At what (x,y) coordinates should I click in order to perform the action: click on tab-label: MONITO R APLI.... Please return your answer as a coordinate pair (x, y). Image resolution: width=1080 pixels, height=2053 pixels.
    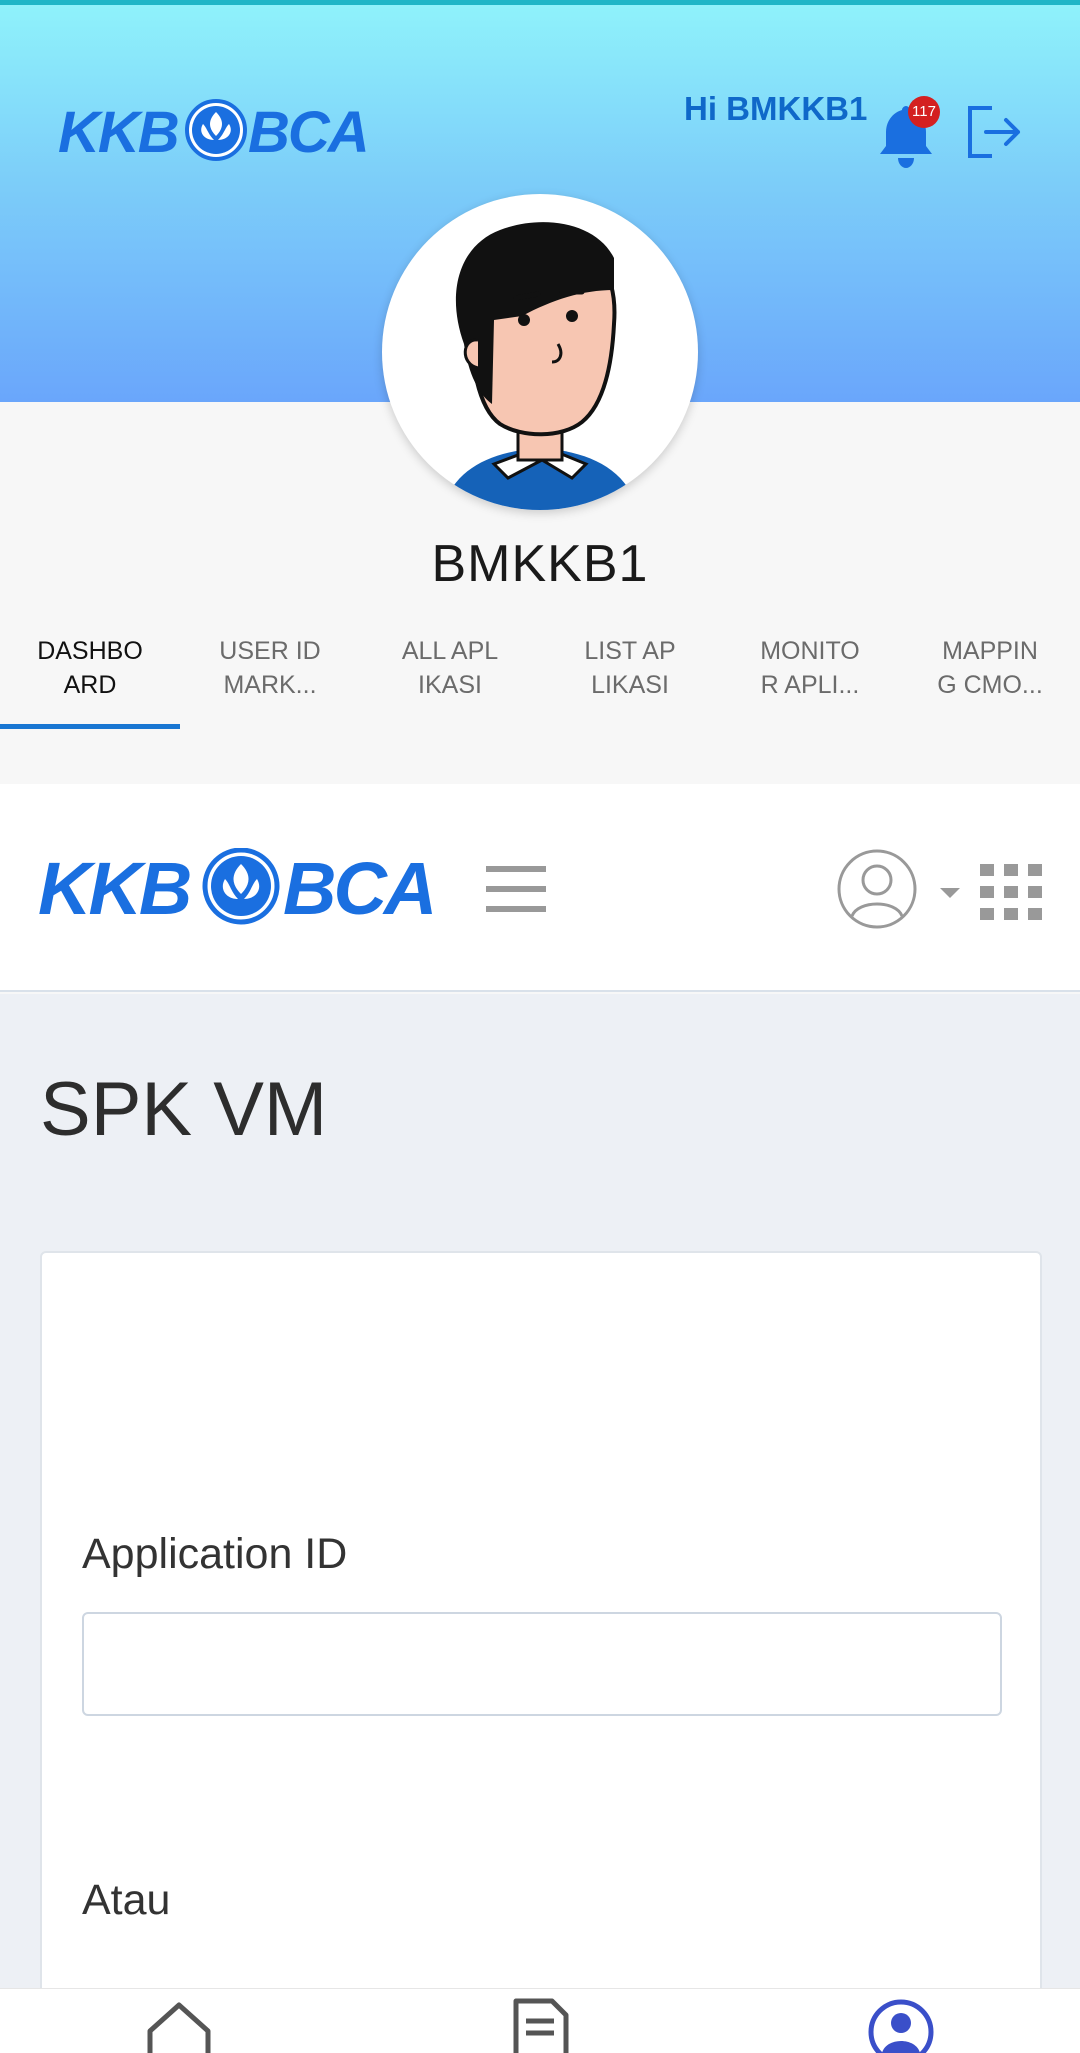
    Looking at the image, I should click on (810, 668).